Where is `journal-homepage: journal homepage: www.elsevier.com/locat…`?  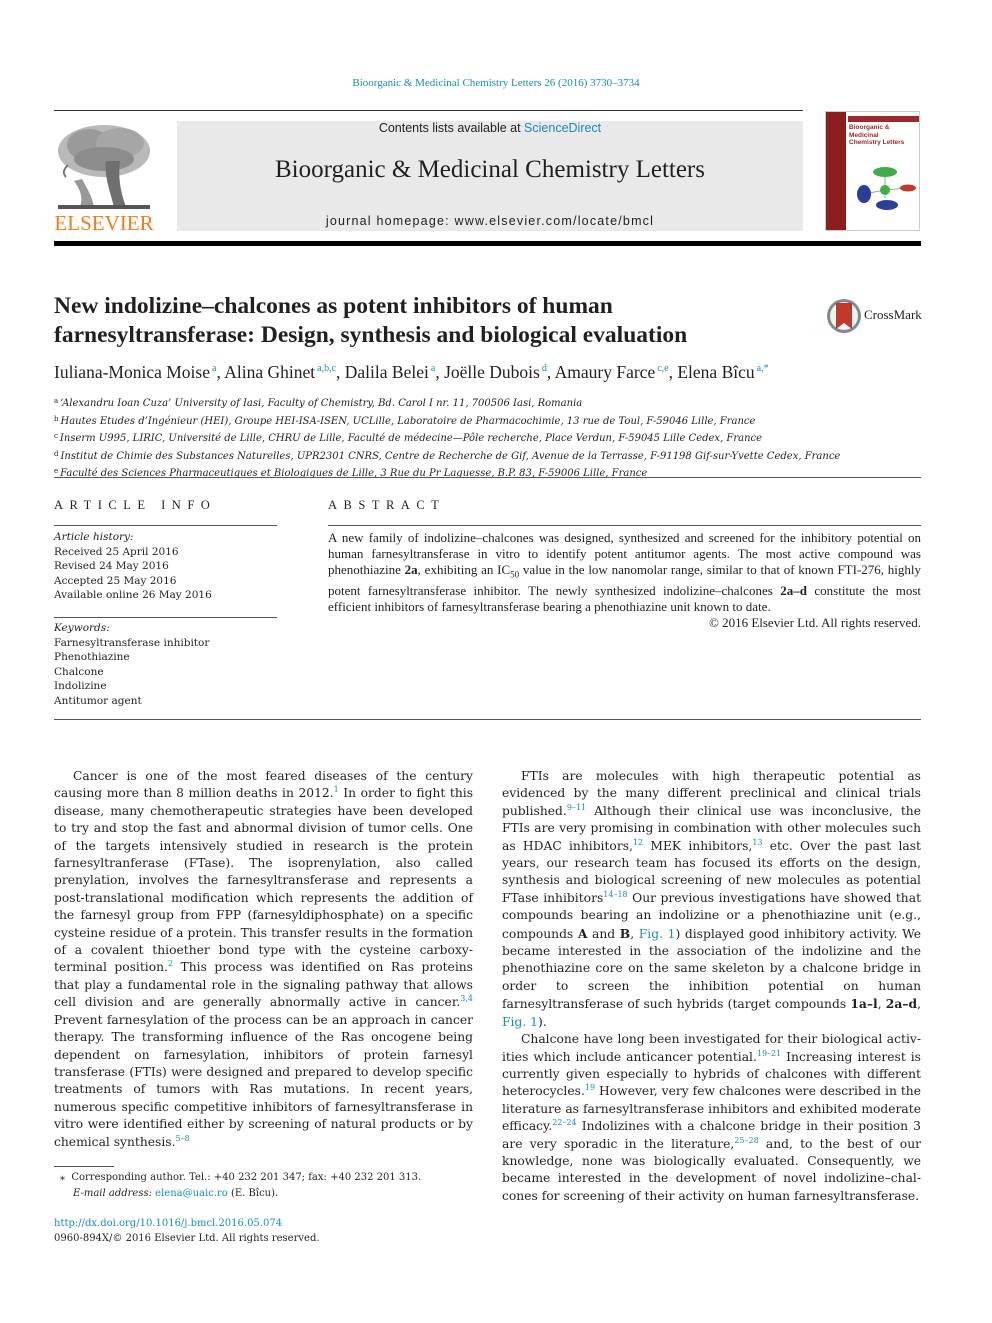
journal-homepage: journal homepage: www.elsevier.com/locat… is located at coordinates (490, 221).